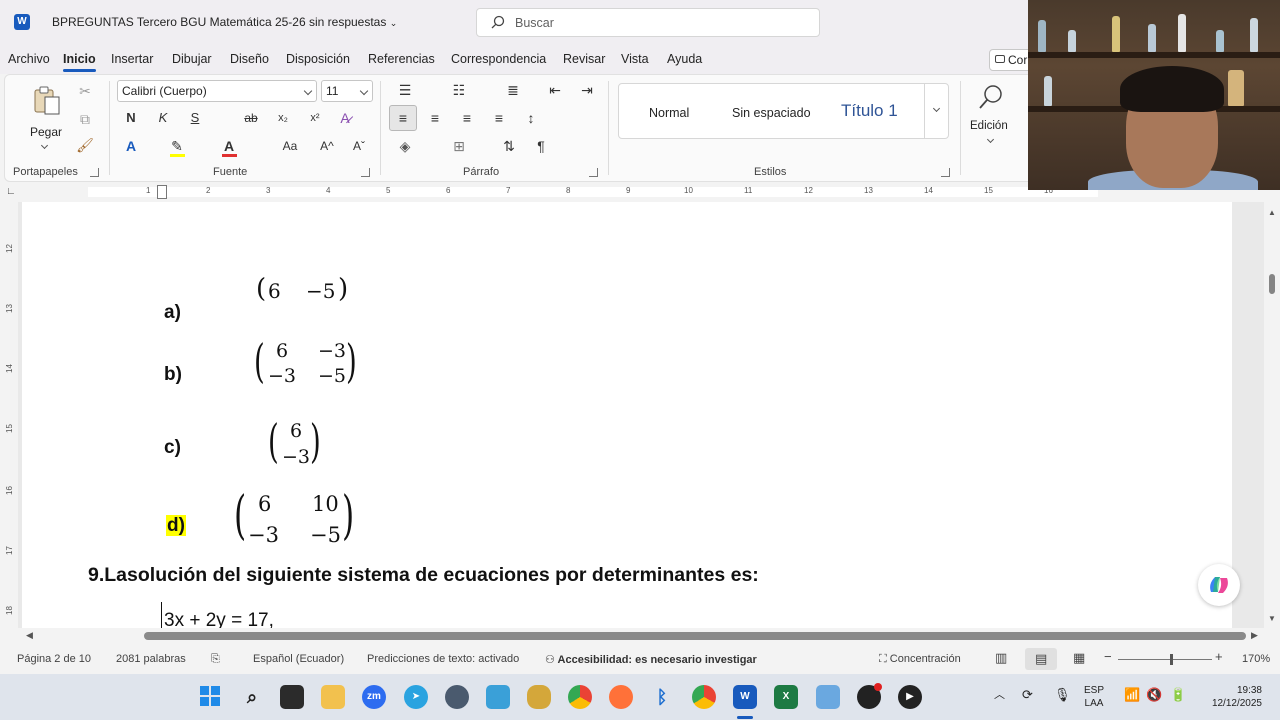 This screenshot has width=1280, height=720. What do you see at coordinates (85, 145) in the screenshot?
I see `format-painter-icon: 🖌` at bounding box center [85, 145].